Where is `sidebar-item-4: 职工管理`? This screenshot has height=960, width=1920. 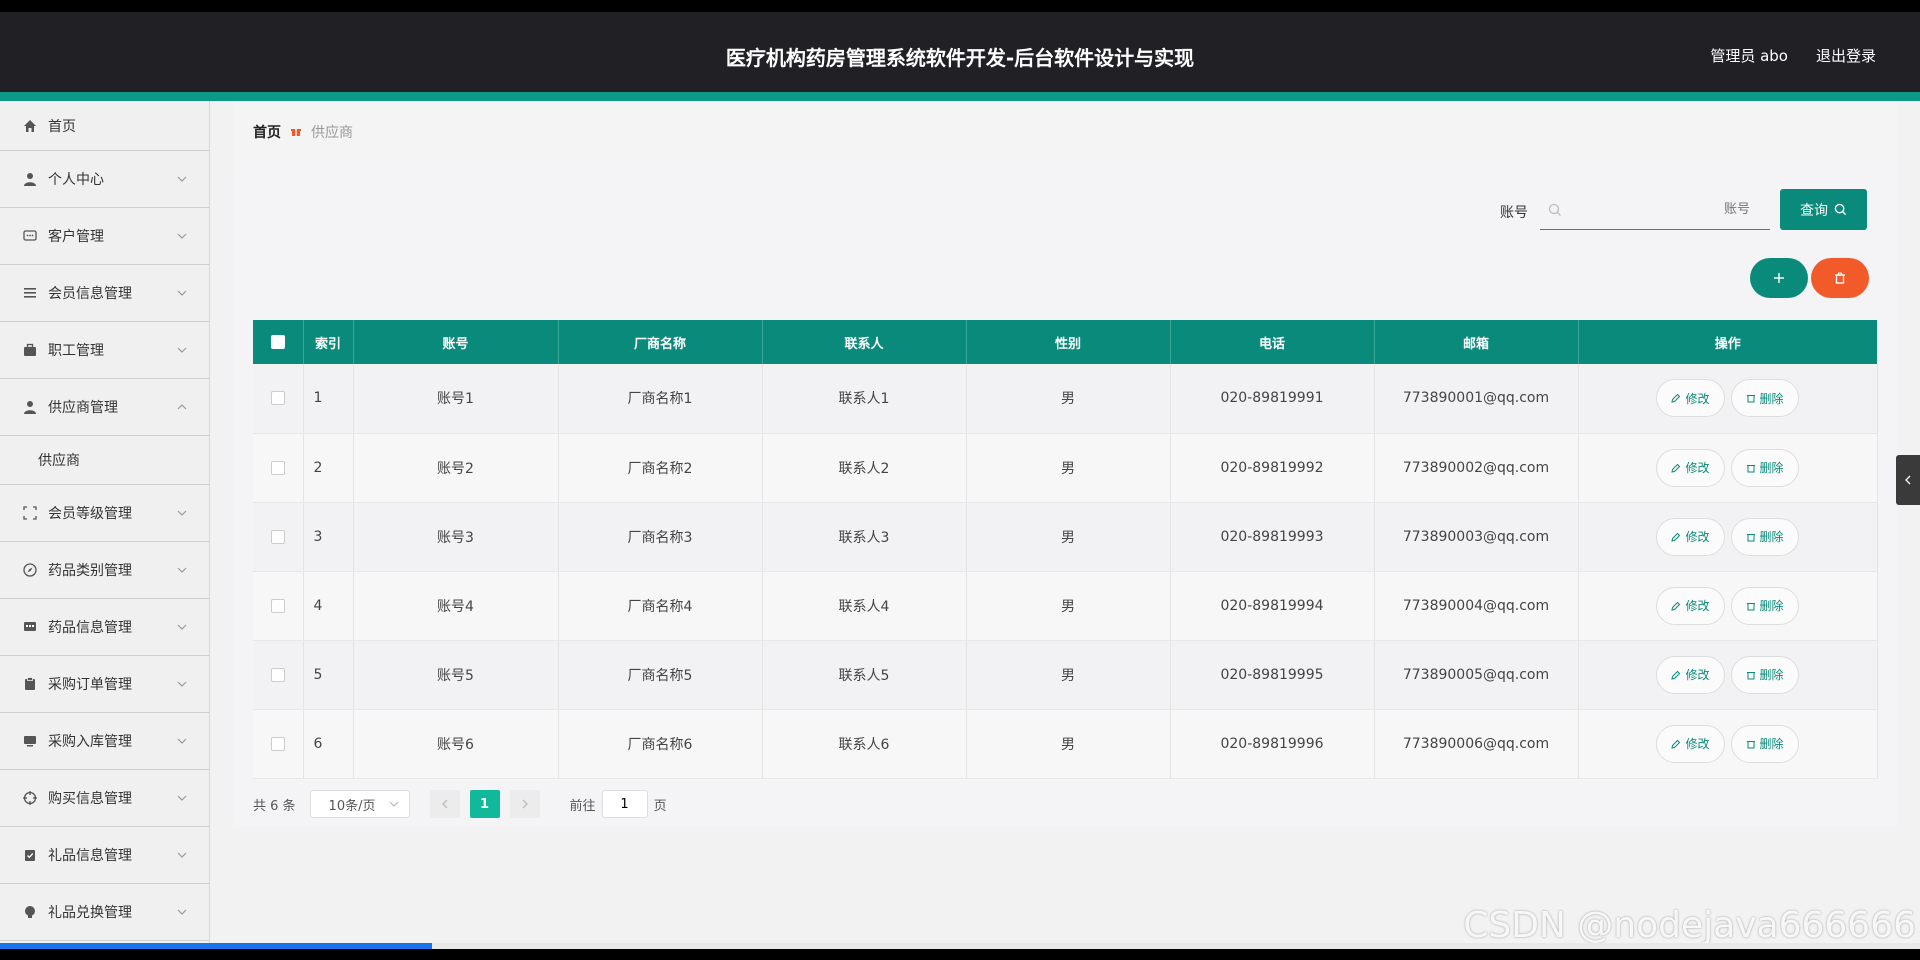 sidebar-item-4: 职工管理 is located at coordinates (104, 350).